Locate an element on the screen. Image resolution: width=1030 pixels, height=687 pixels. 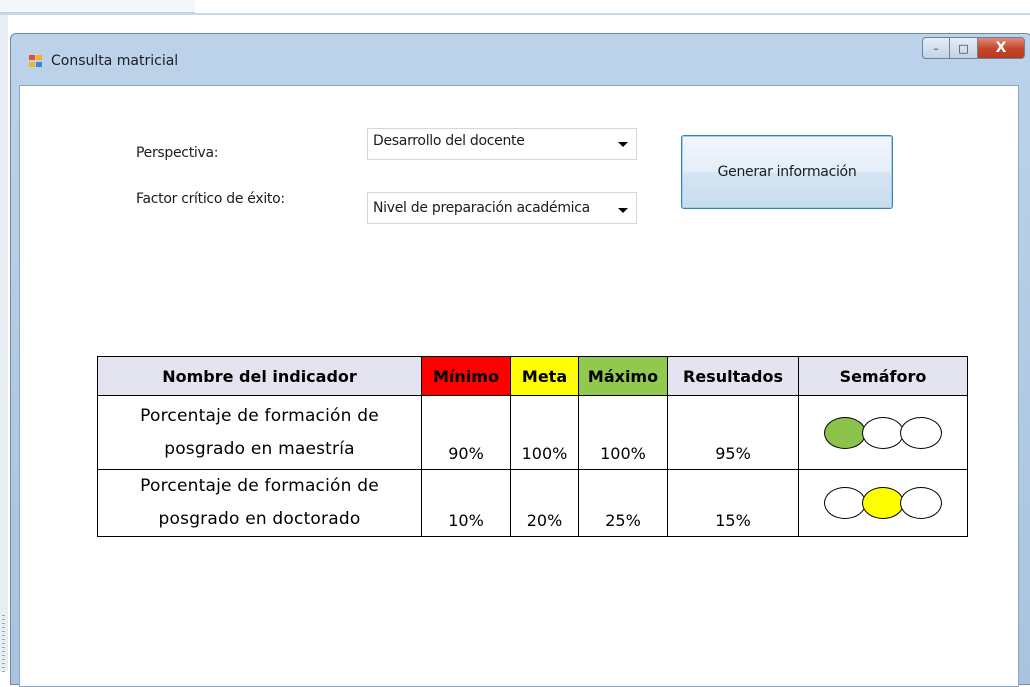
header-maximo: Máximo is located at coordinates (623, 376).